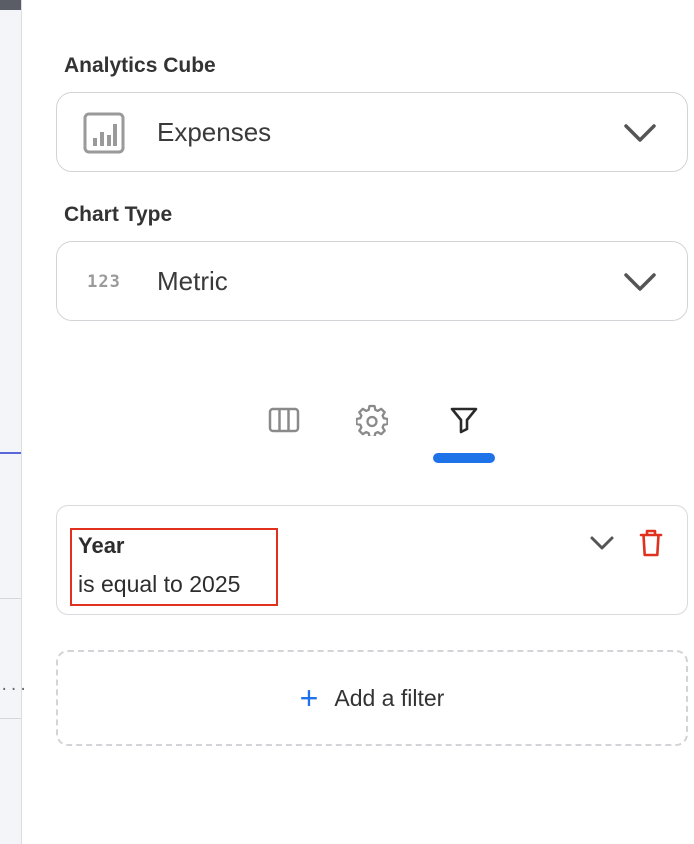 The width and height of the screenshot is (694, 844). Describe the element at coordinates (214, 132) in the screenshot. I see `analytics-cube-value: Expenses` at that location.